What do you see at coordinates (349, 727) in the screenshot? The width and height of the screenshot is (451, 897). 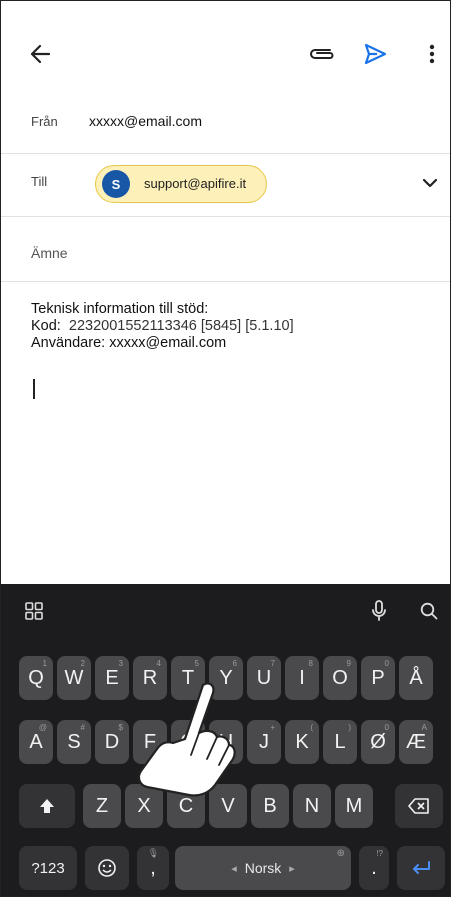 I see `key-hint: )` at bounding box center [349, 727].